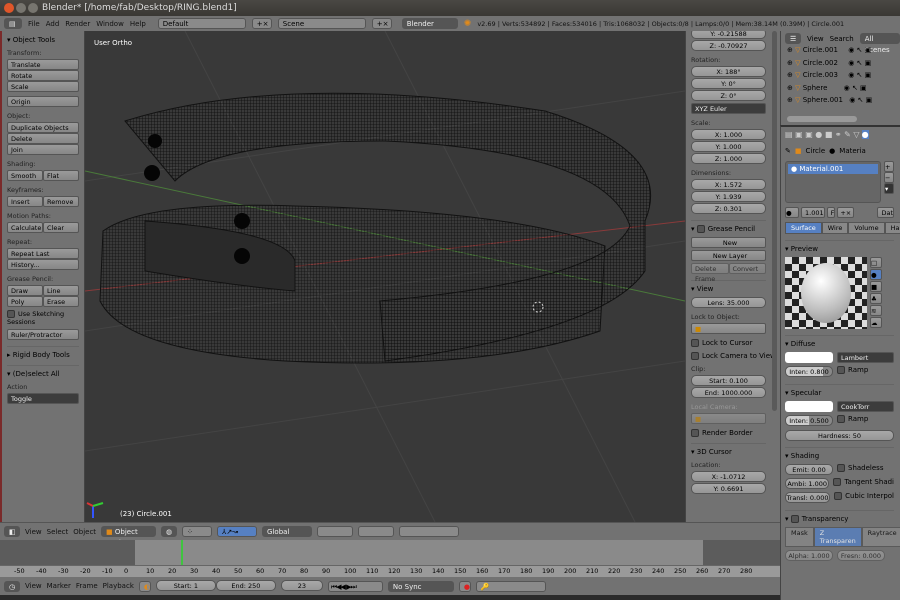  What do you see at coordinates (201, 23) in the screenshot?
I see `screen-layout-select: Default` at bounding box center [201, 23].